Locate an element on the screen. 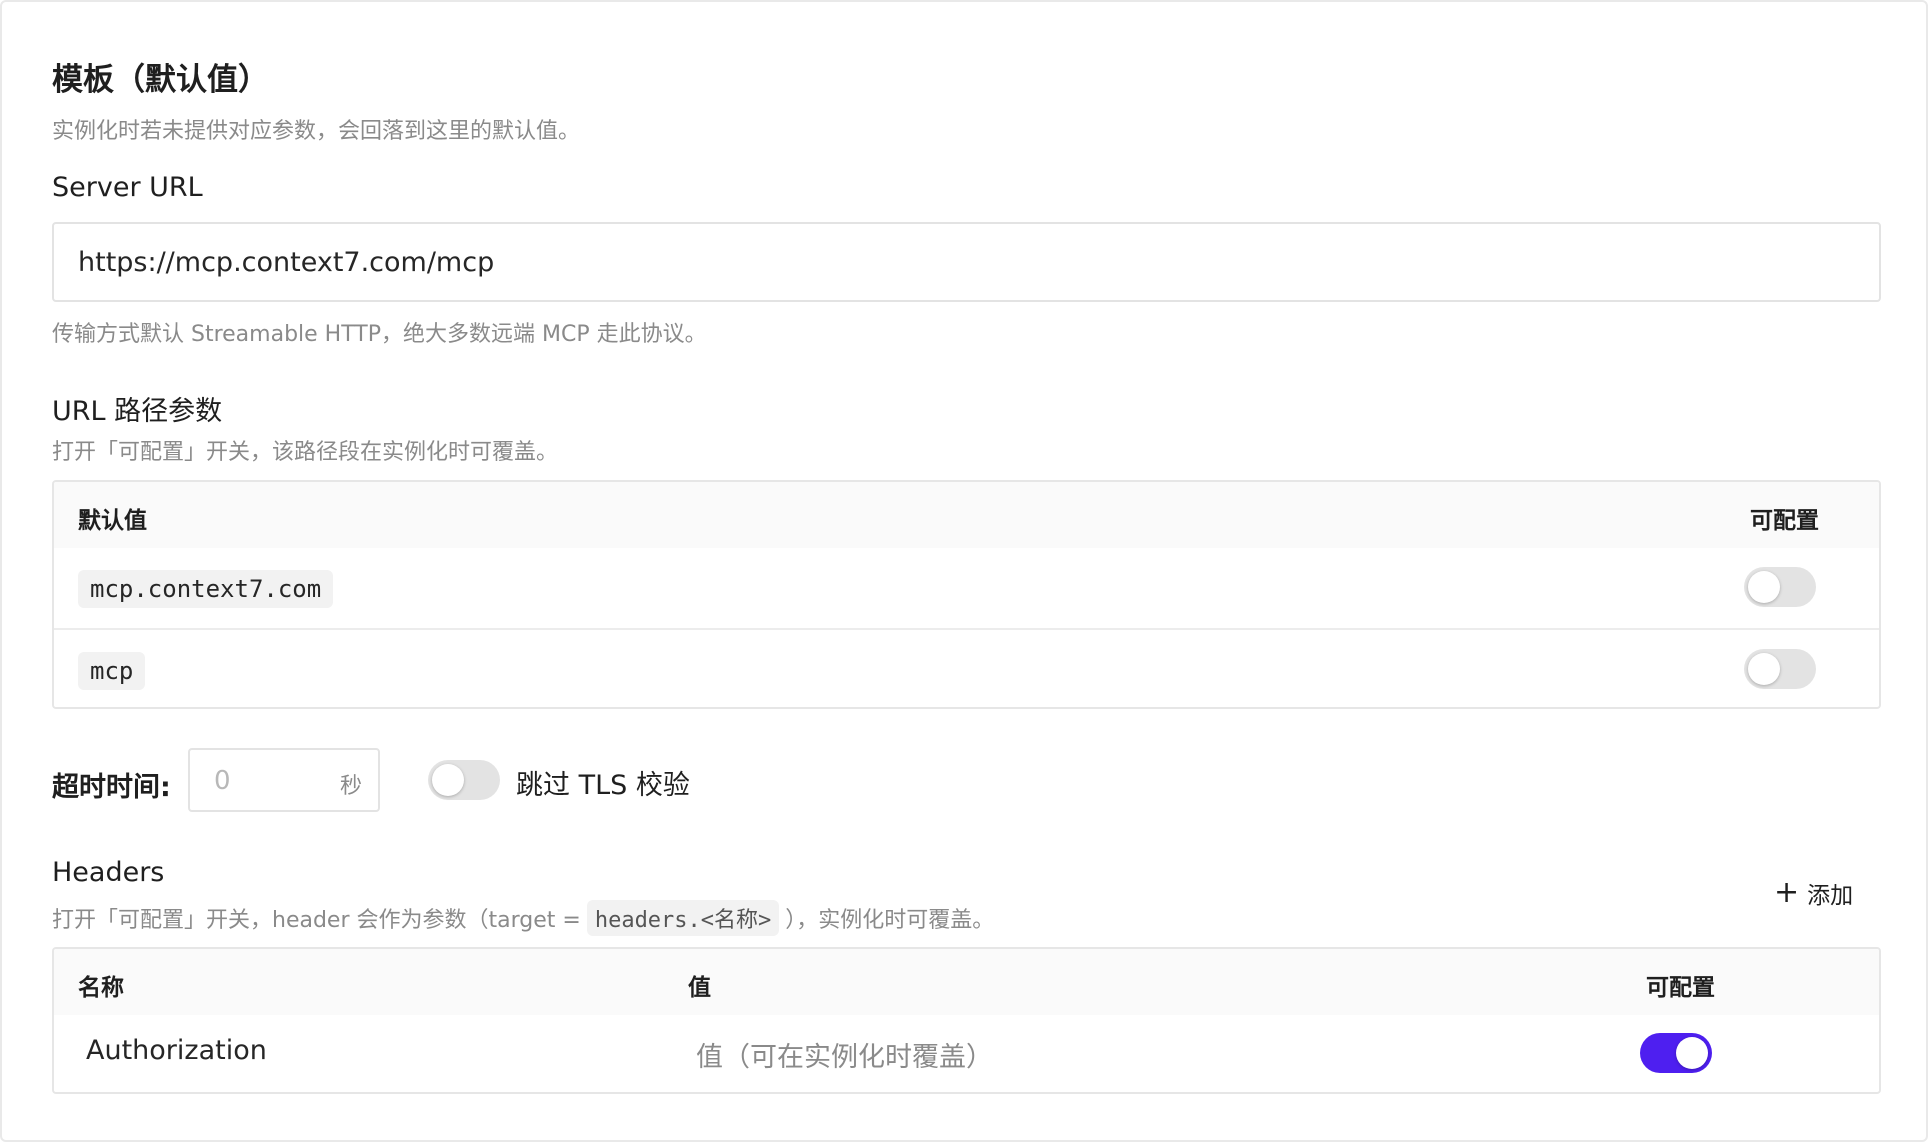 Image resolution: width=1928 pixels, height=1142 pixels. server-url-label: Server URL is located at coordinates (127, 187).